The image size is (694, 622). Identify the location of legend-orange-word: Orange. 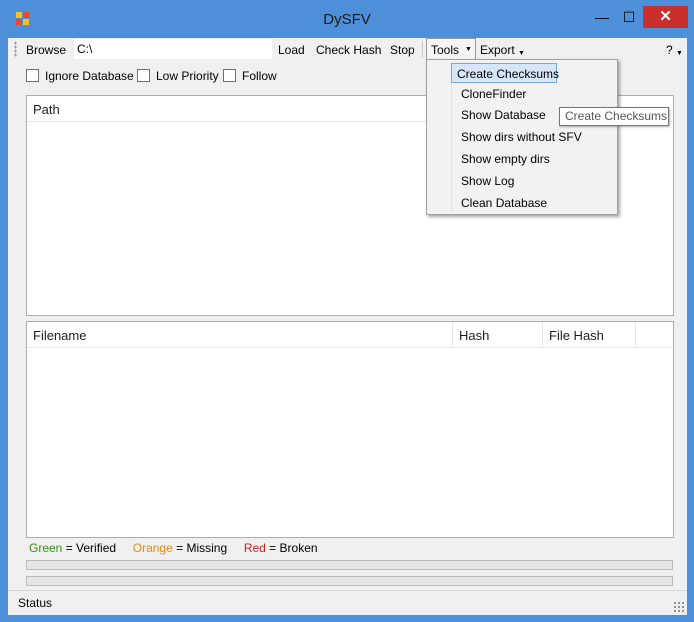
(152, 548).